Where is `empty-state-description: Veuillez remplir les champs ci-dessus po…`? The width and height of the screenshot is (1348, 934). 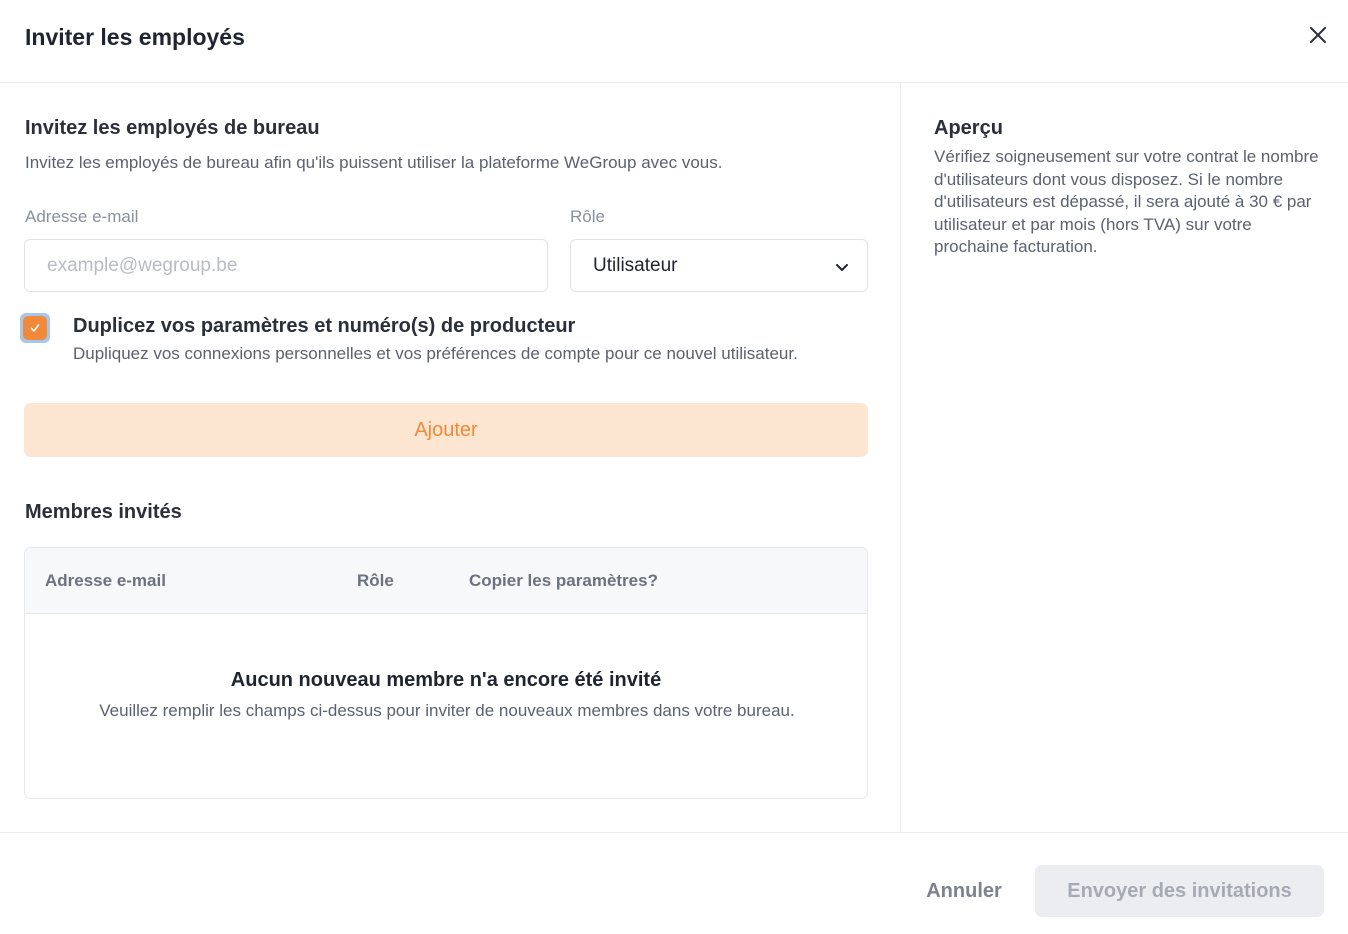
empty-state-description: Veuillez remplir les champs ci-dessus po… is located at coordinates (447, 710).